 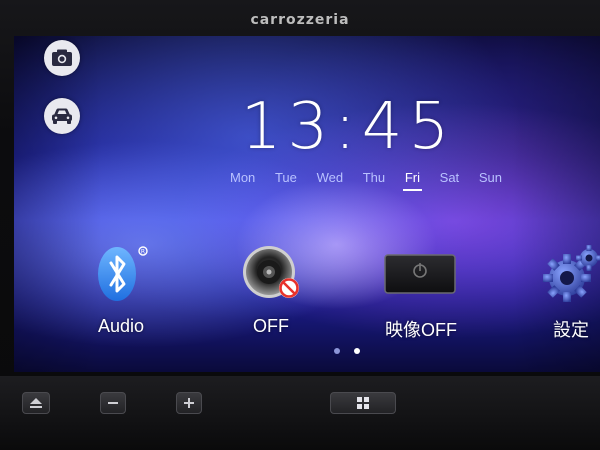 What do you see at coordinates (571, 273) in the screenshot?
I see `gear-icon` at bounding box center [571, 273].